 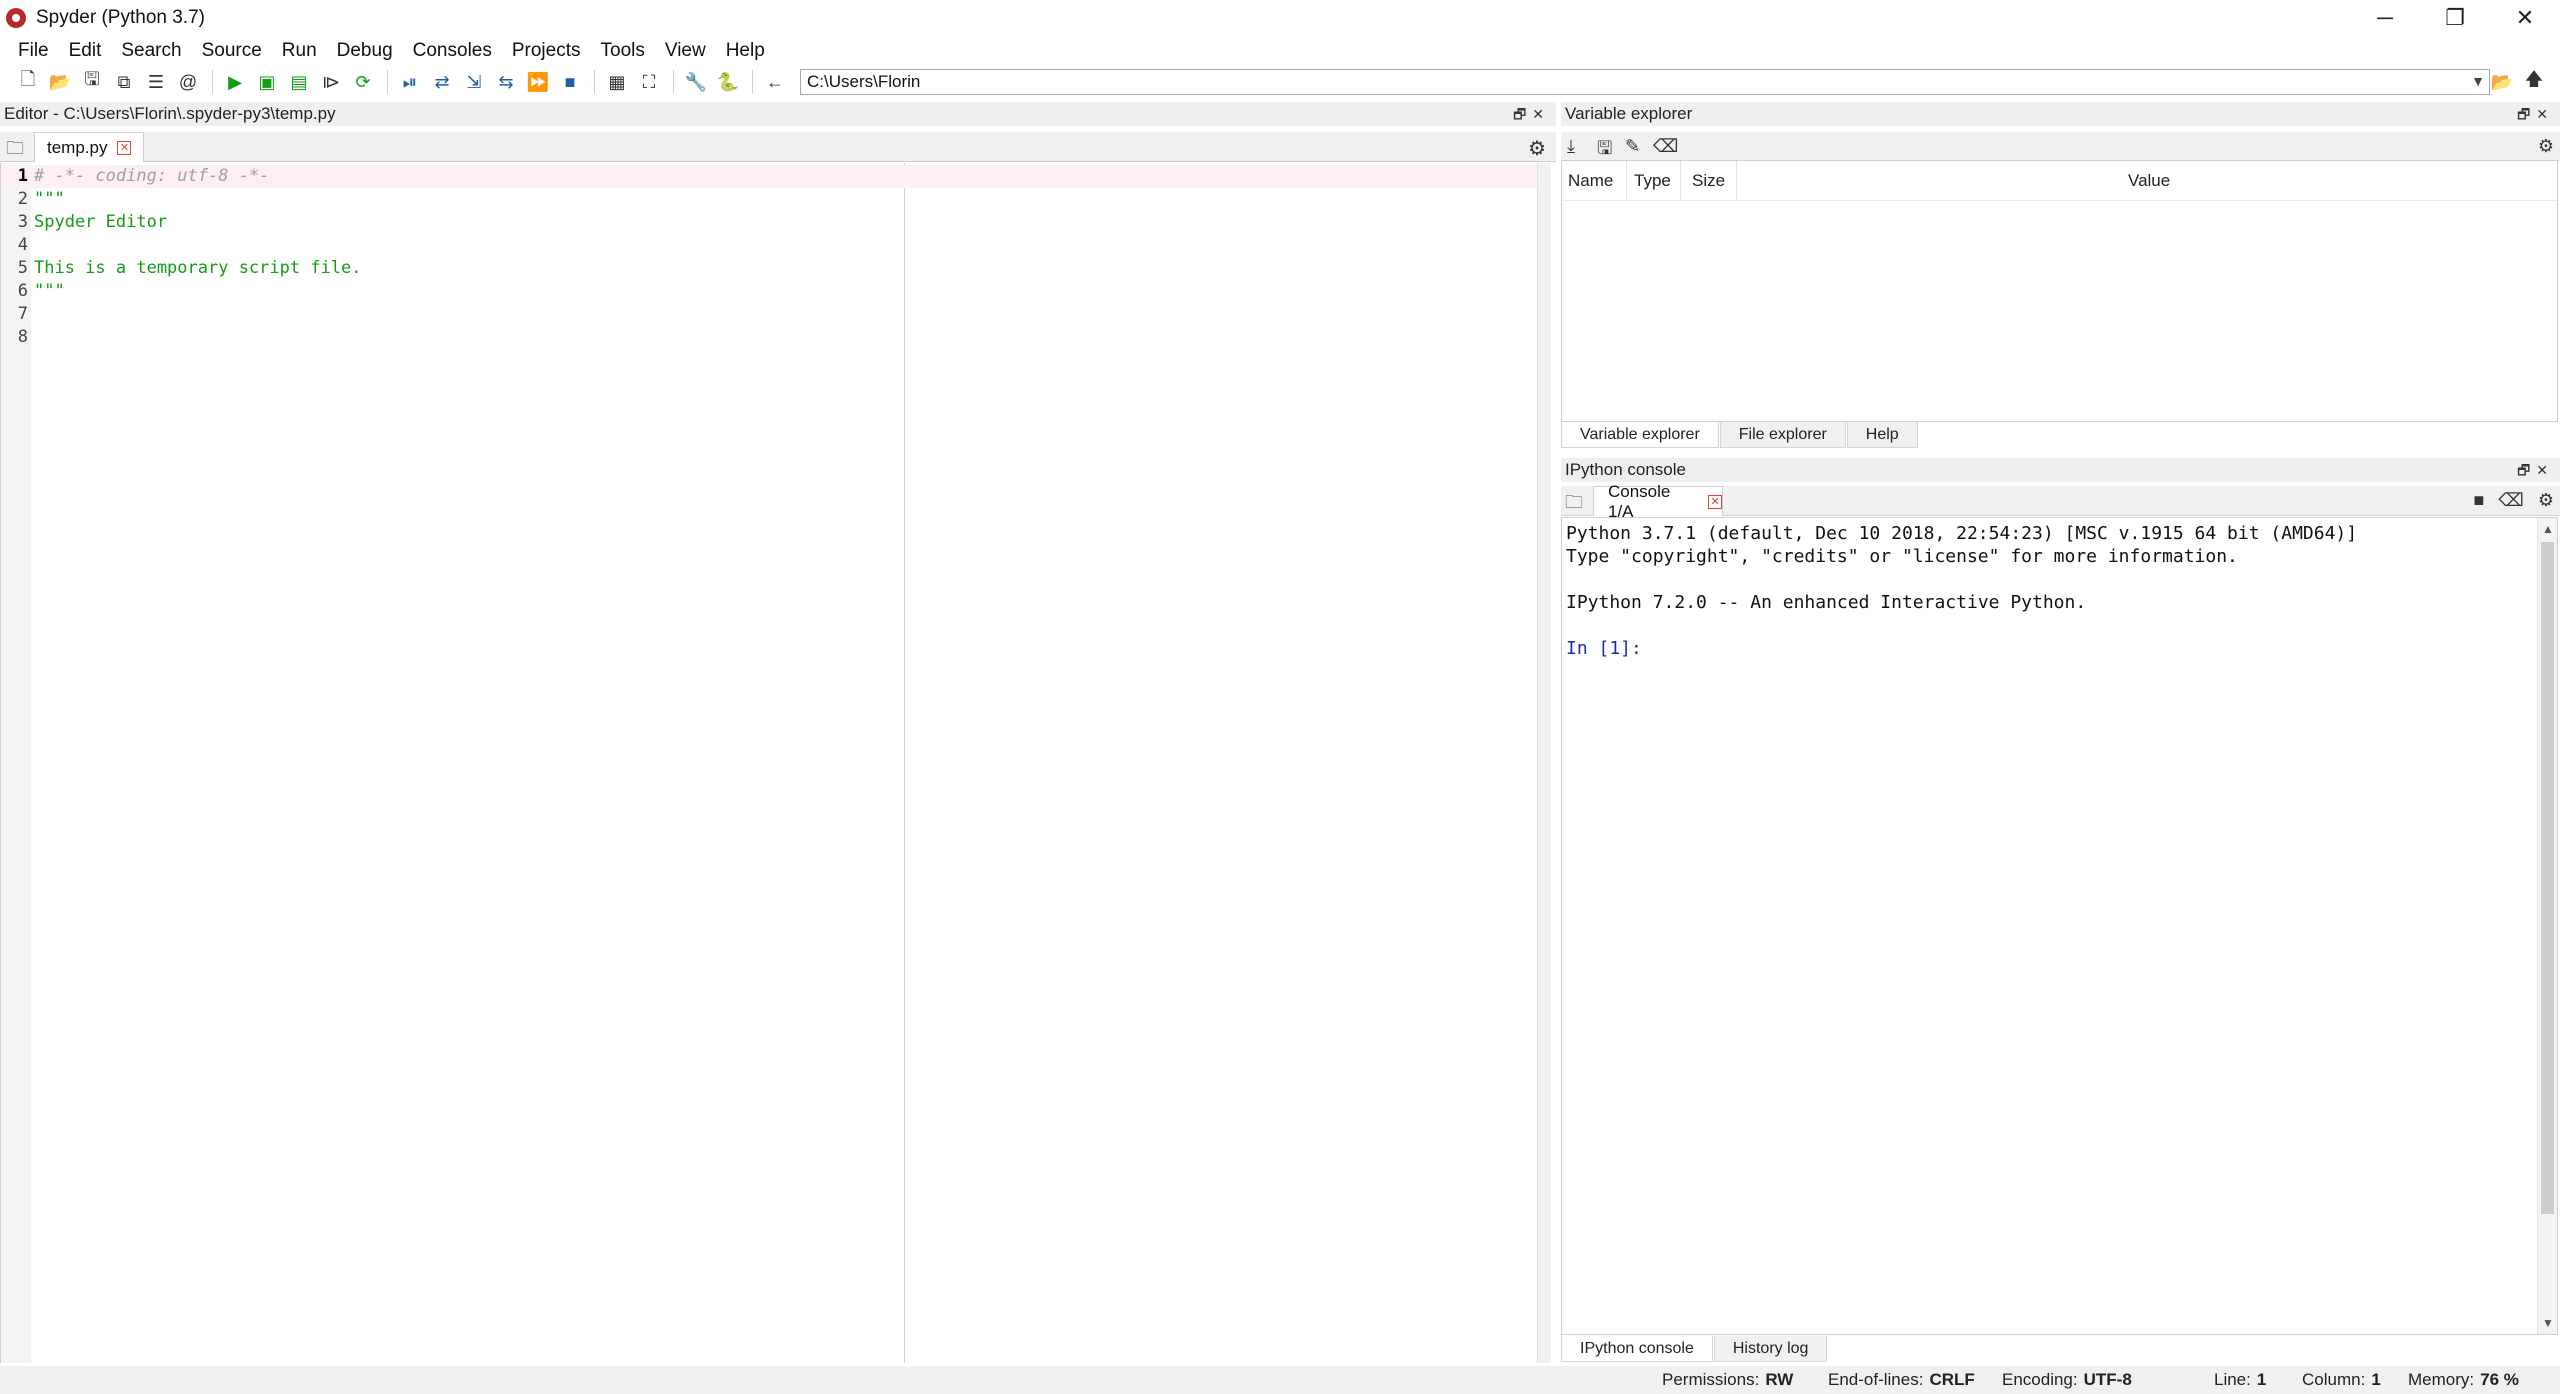 I want to click on line-number: 7, so click(x=22, y=314).